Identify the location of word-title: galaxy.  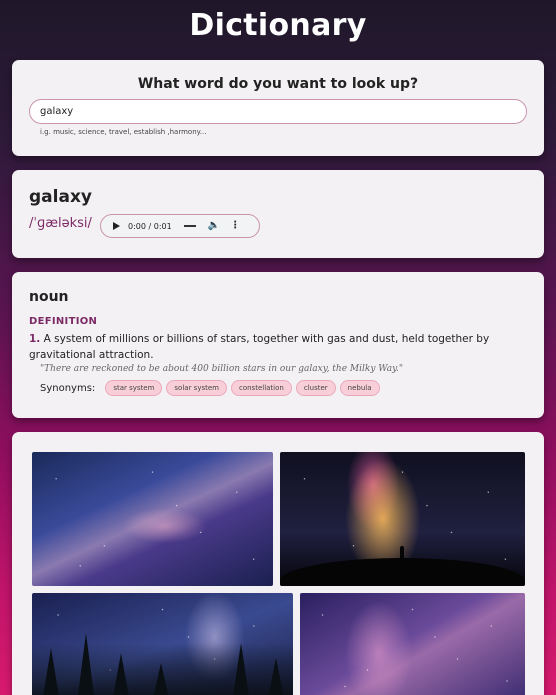
(60, 197).